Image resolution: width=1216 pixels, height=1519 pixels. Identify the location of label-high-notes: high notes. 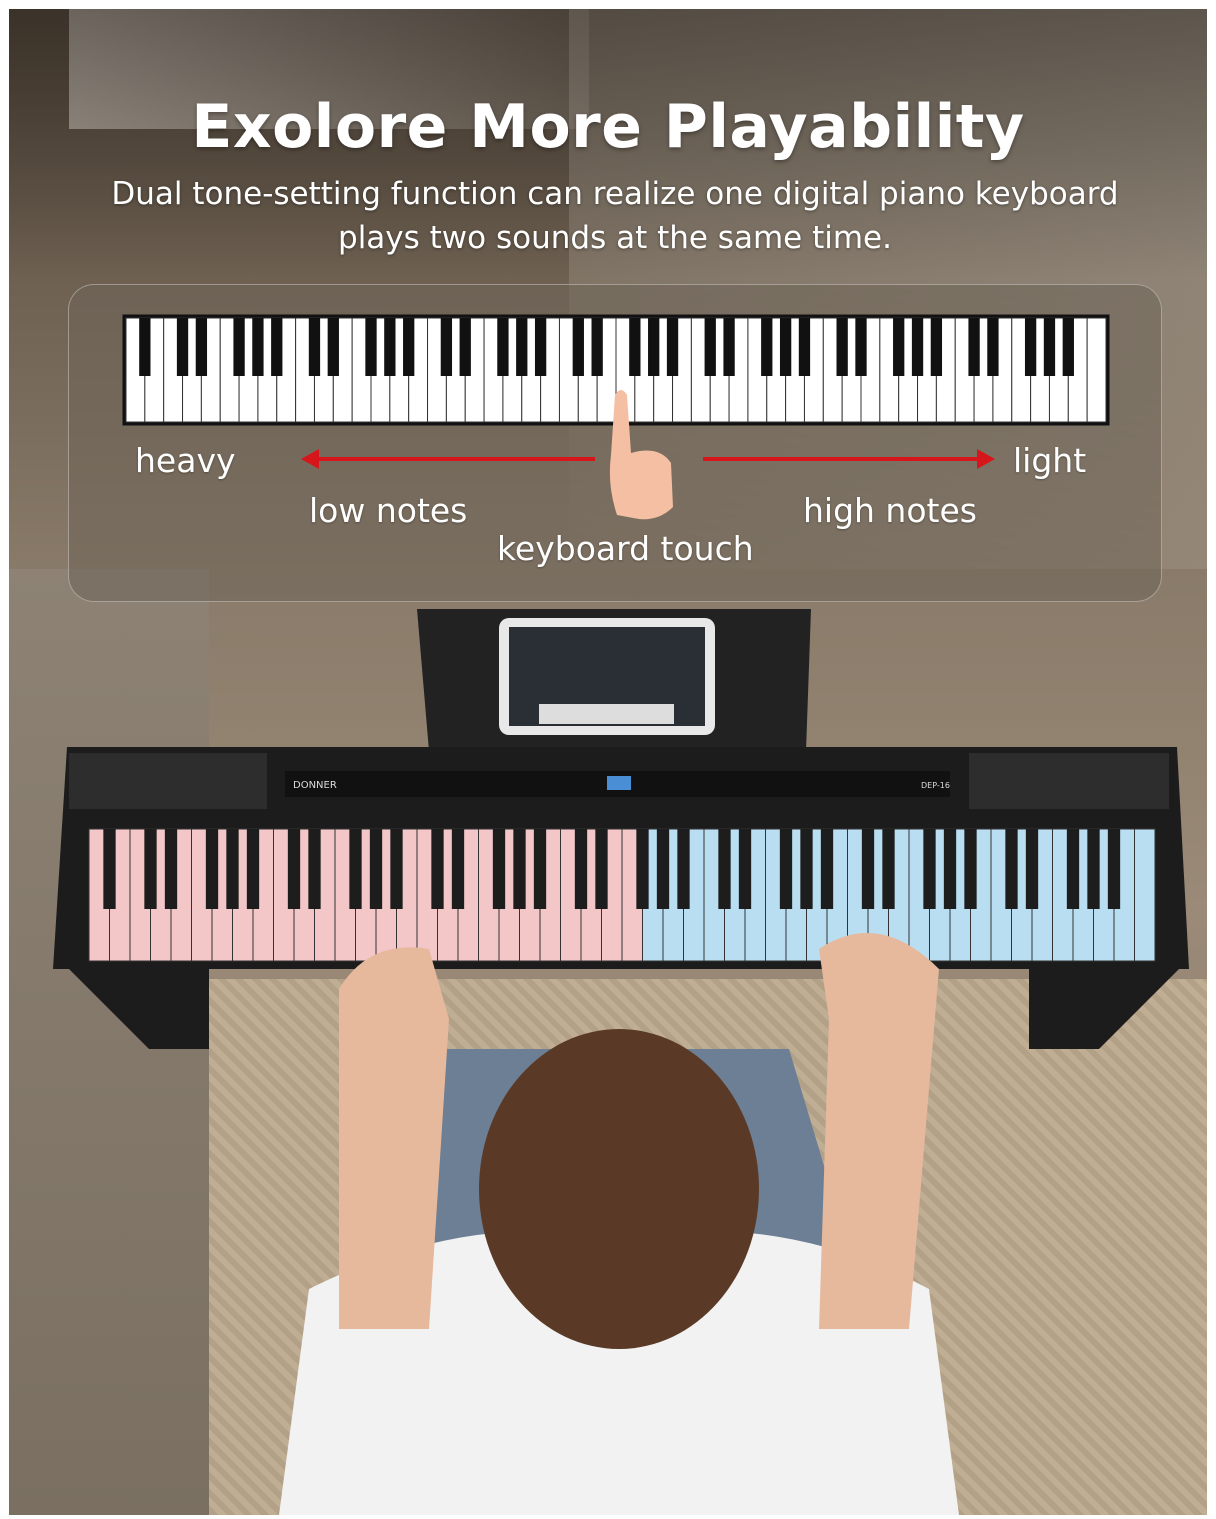
(890, 510).